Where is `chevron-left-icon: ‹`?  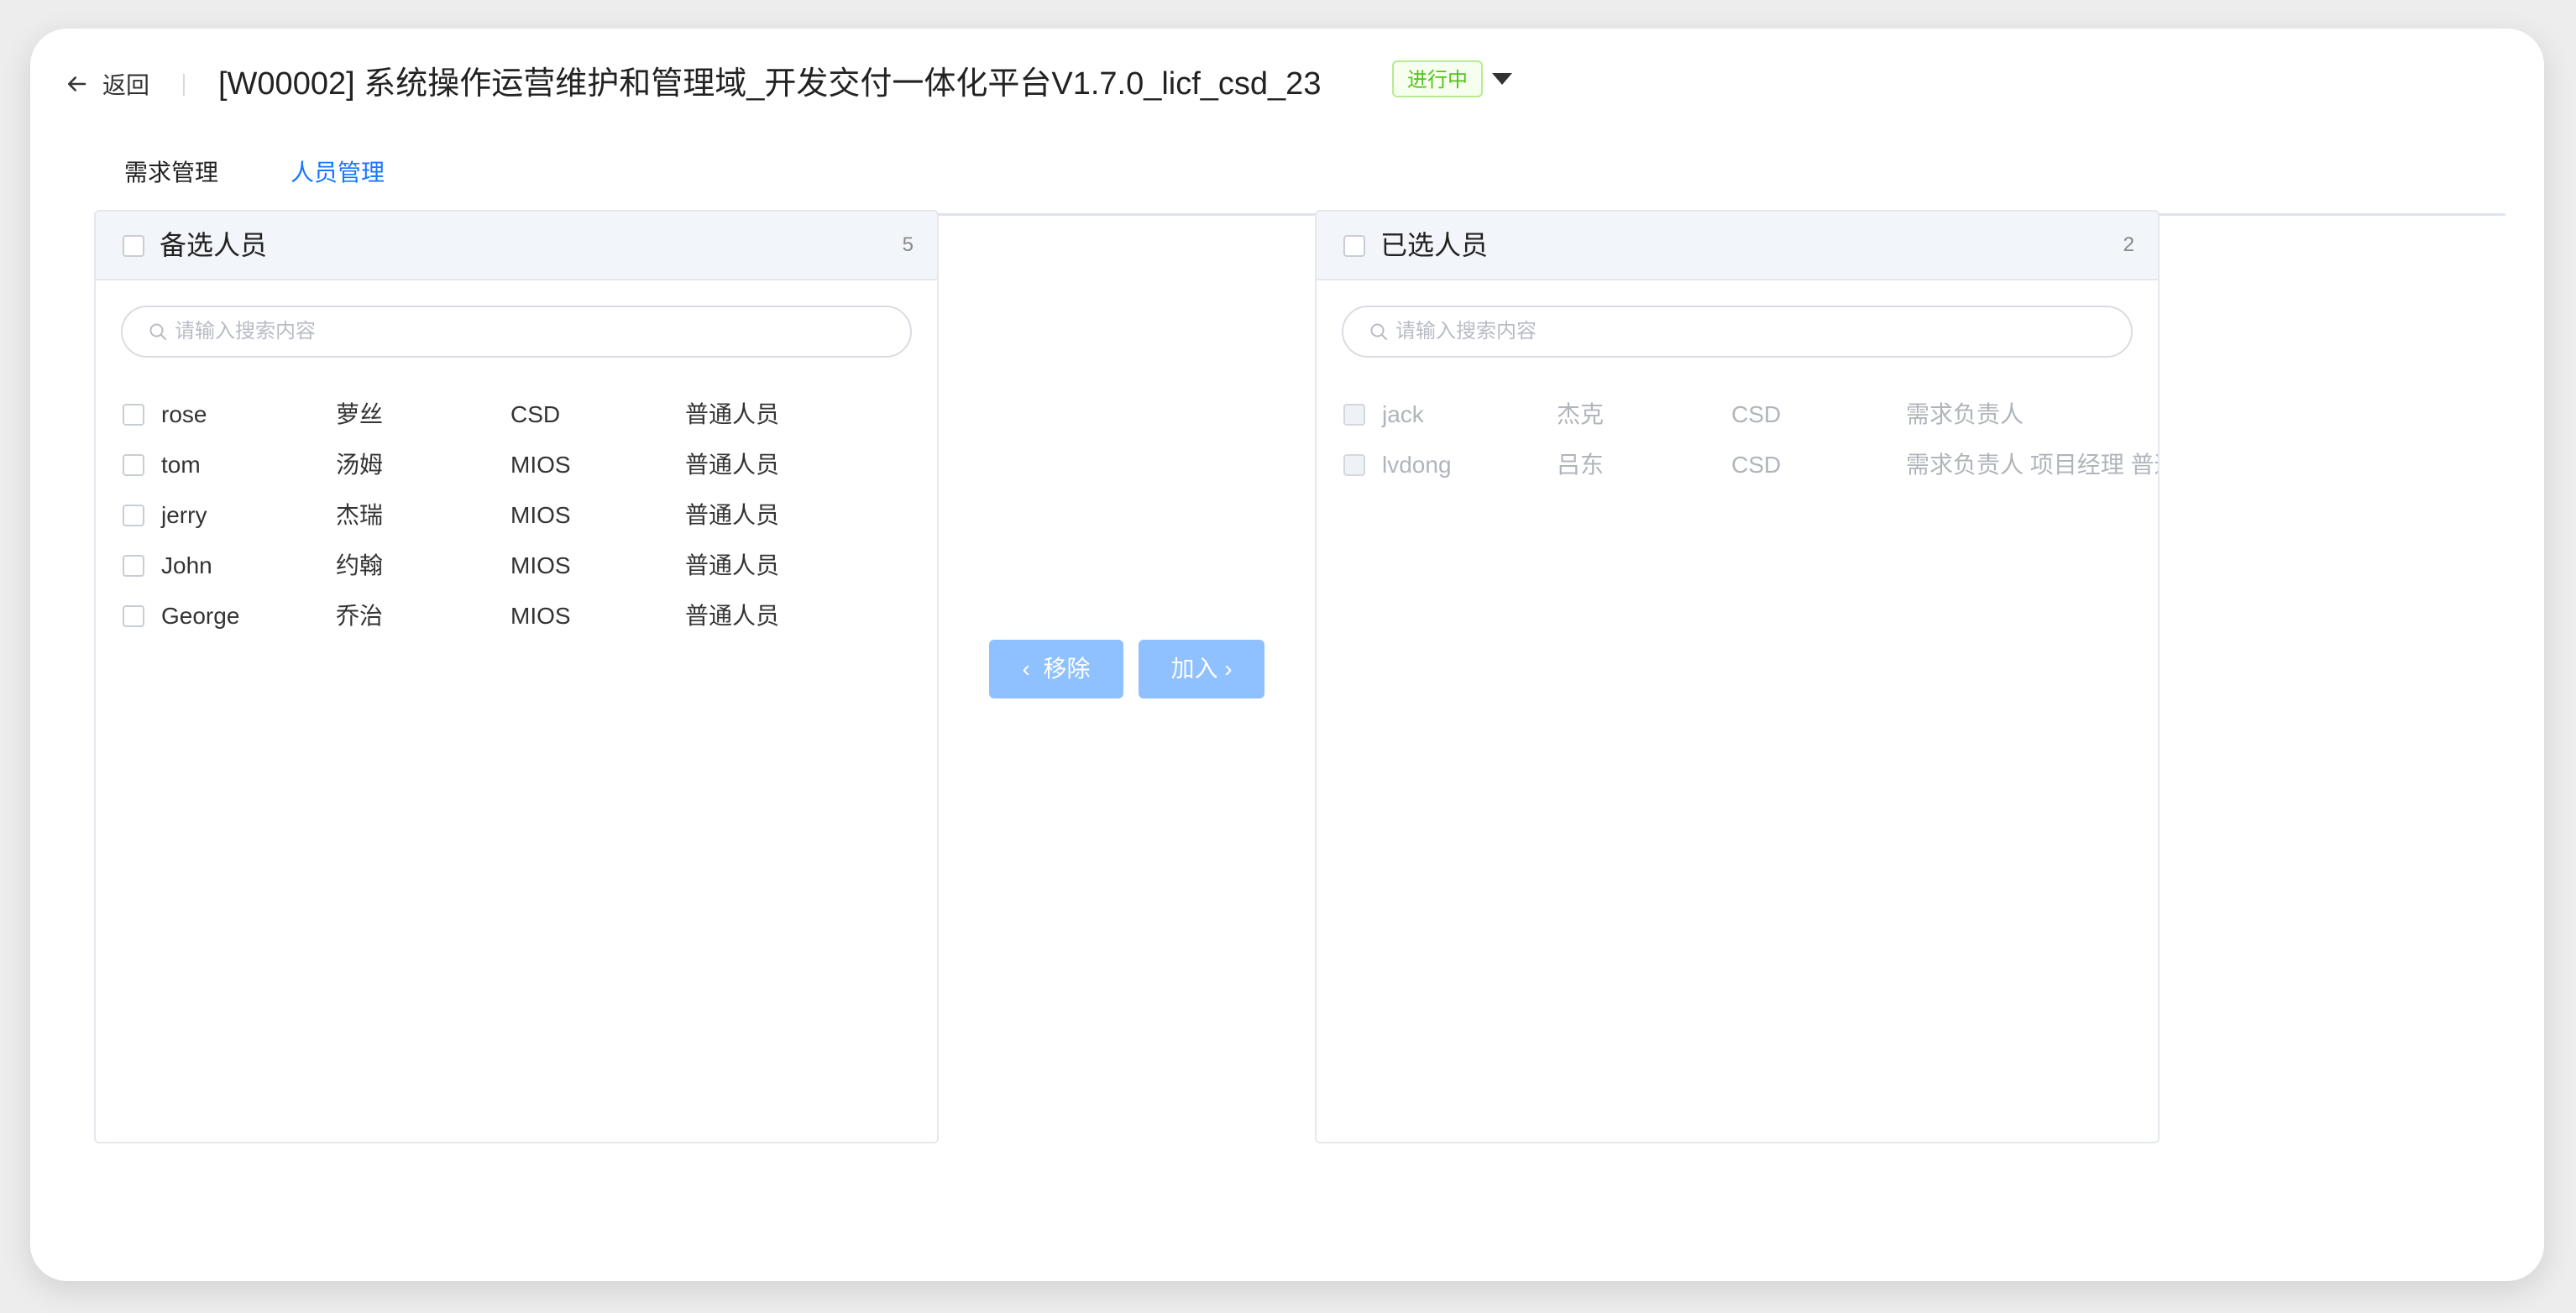
chevron-left-icon: ‹ is located at coordinates (1026, 669).